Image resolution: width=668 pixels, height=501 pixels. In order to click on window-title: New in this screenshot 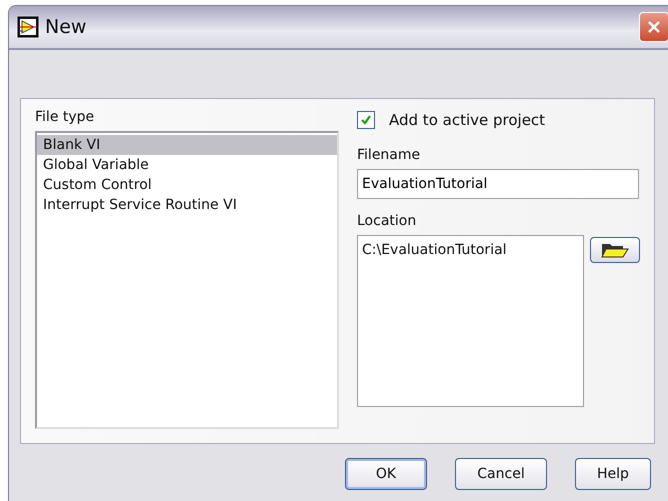, I will do `click(65, 27)`.